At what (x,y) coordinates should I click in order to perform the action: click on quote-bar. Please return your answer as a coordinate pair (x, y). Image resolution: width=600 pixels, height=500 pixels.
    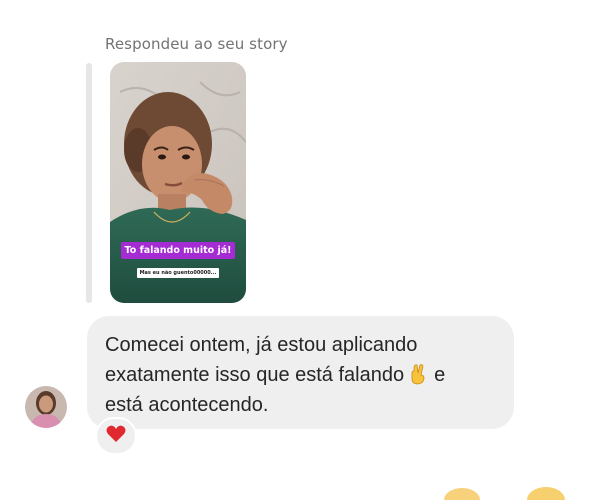
    Looking at the image, I should click on (89, 183).